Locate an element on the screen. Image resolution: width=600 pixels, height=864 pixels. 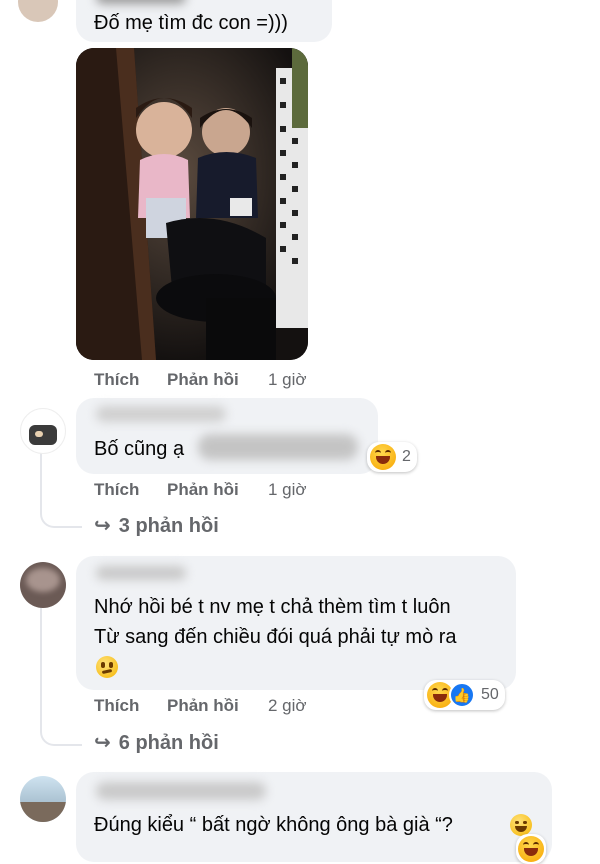
comment-text: Đúng kiểu “ bất ngờ không ông bà già “? is located at coordinates (273, 825).